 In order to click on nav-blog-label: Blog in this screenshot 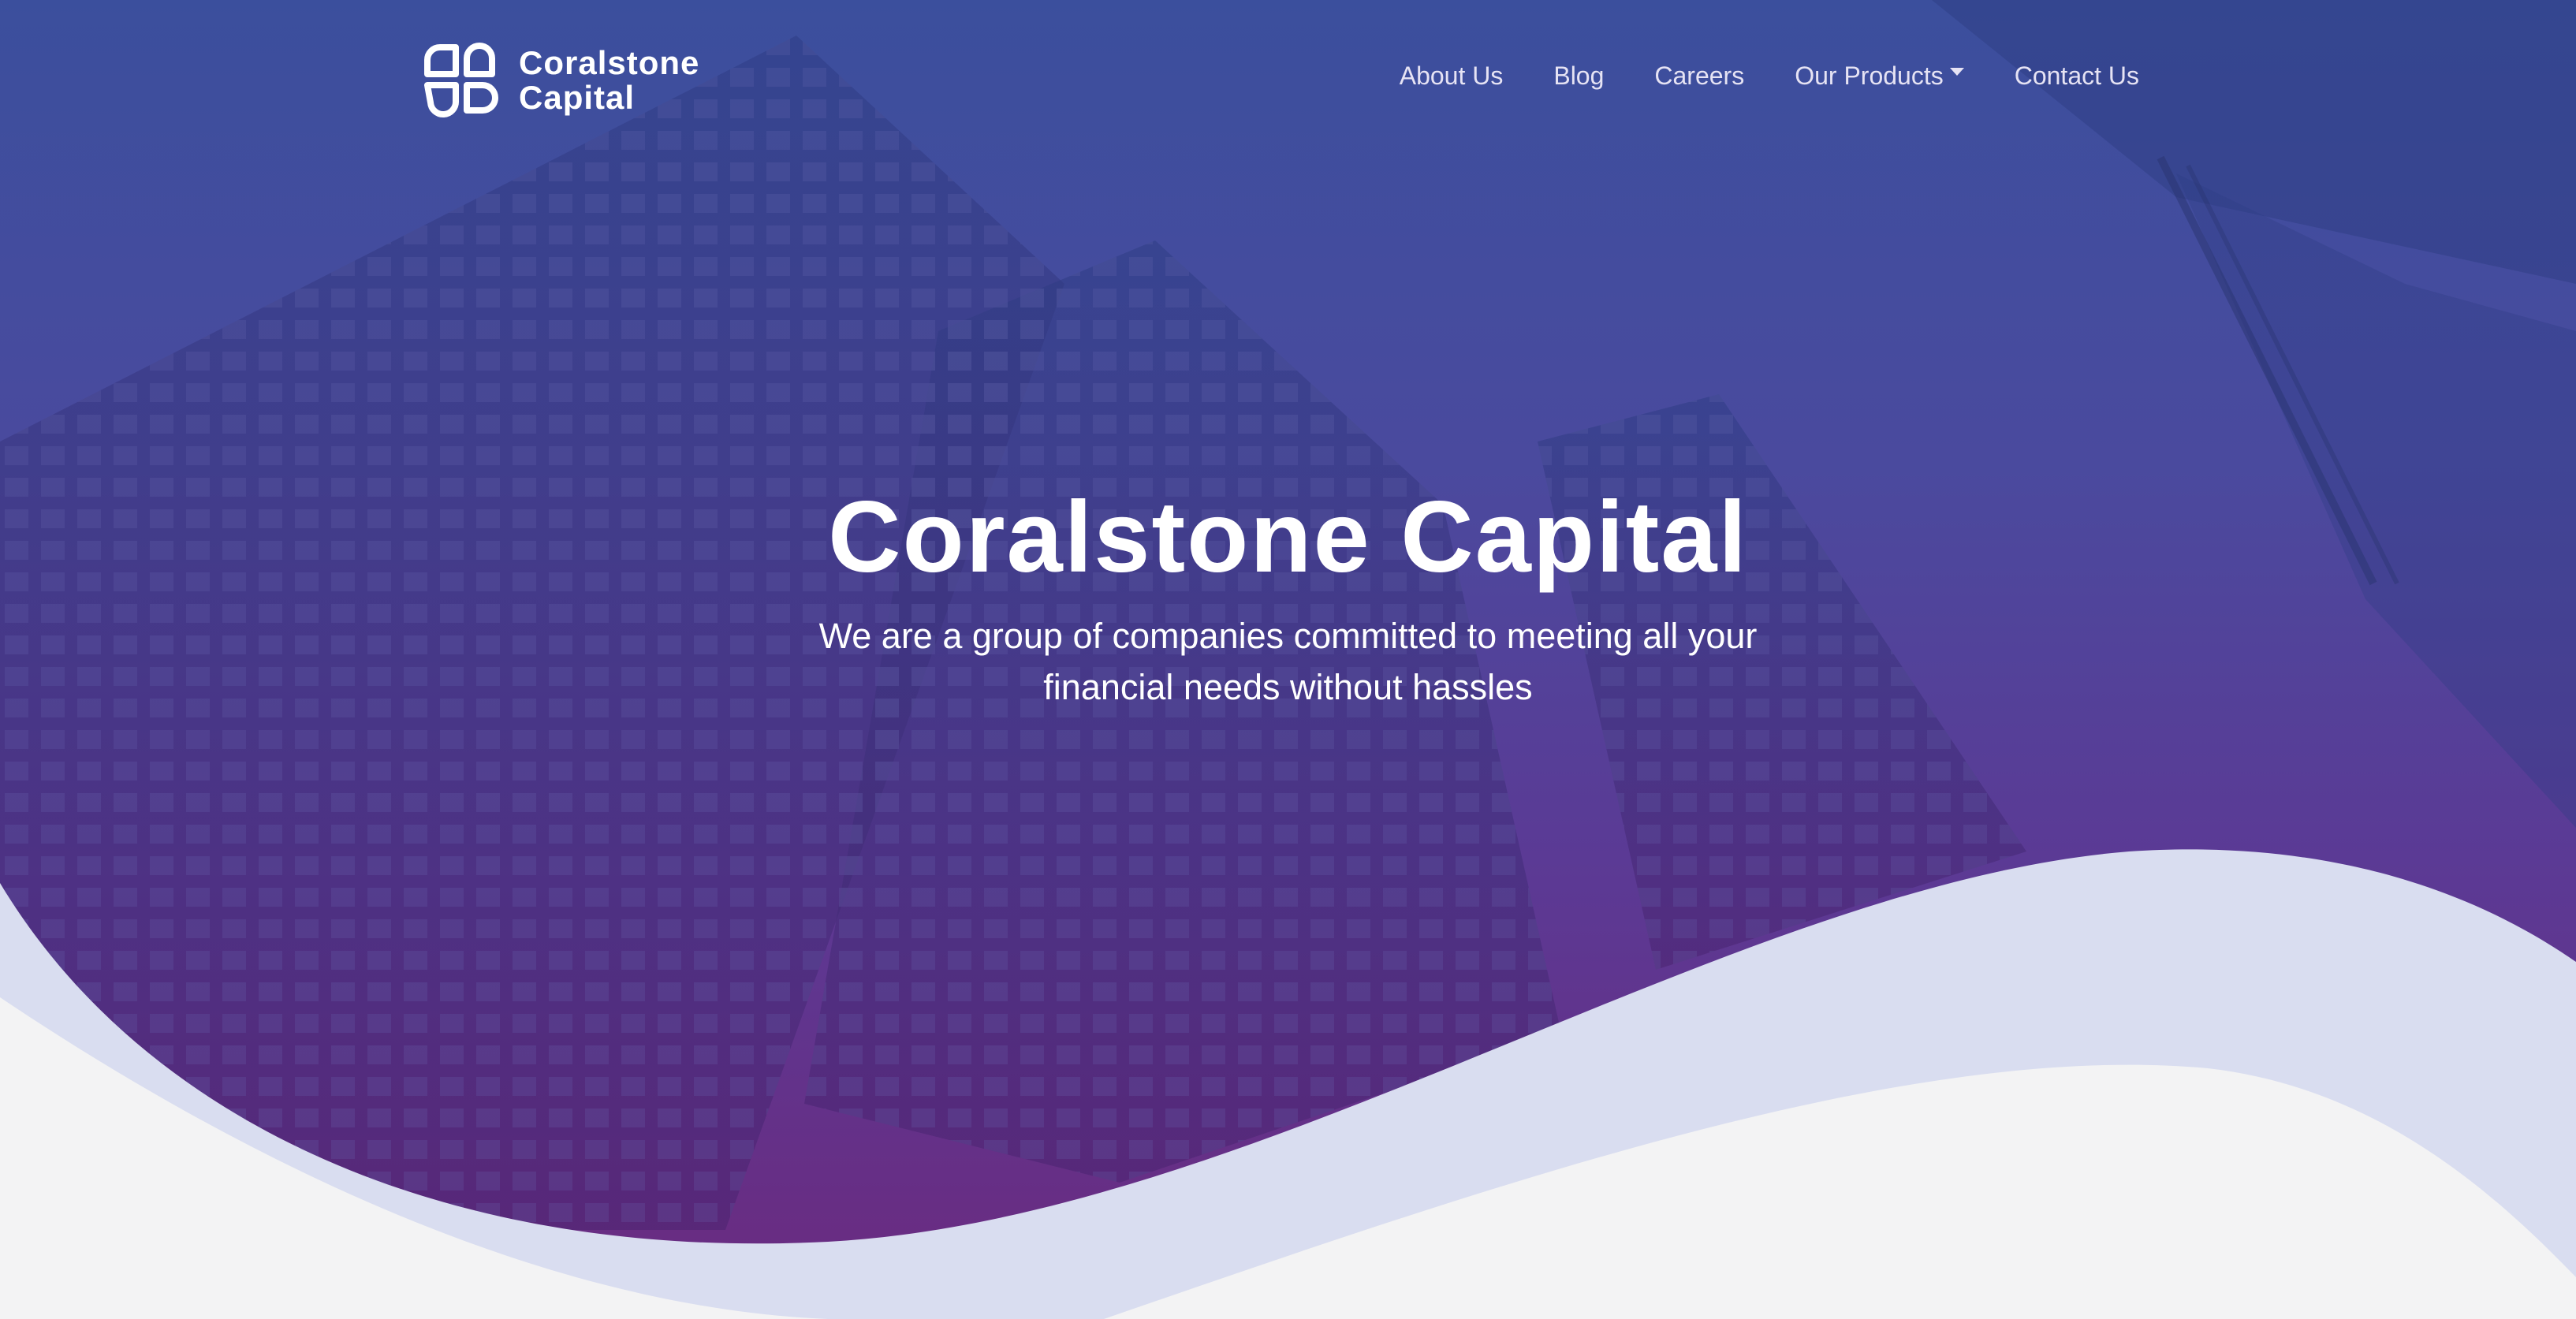, I will do `click(1579, 75)`.